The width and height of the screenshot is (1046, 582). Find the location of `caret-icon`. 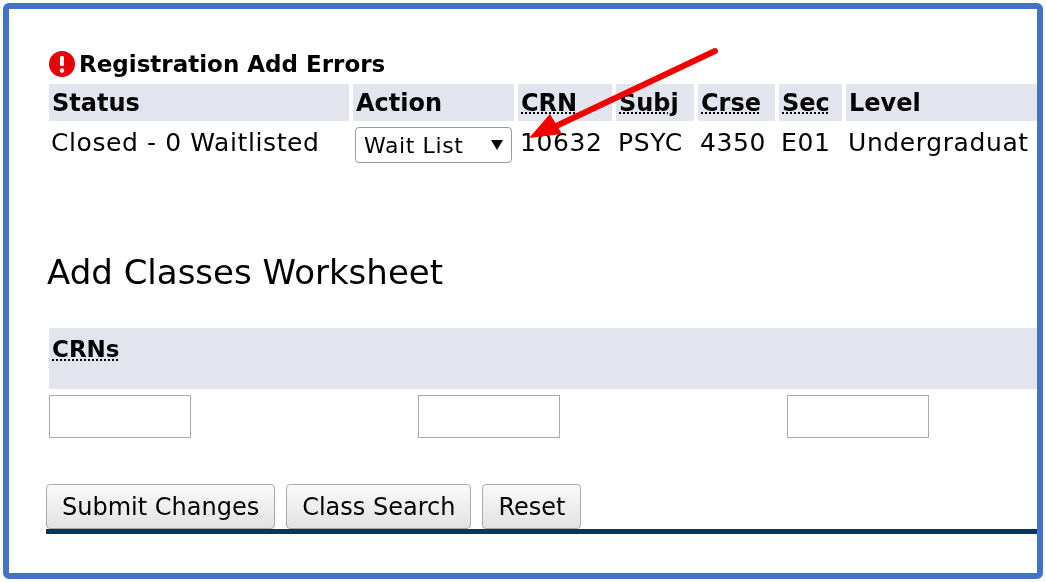

caret-icon is located at coordinates (497, 145).